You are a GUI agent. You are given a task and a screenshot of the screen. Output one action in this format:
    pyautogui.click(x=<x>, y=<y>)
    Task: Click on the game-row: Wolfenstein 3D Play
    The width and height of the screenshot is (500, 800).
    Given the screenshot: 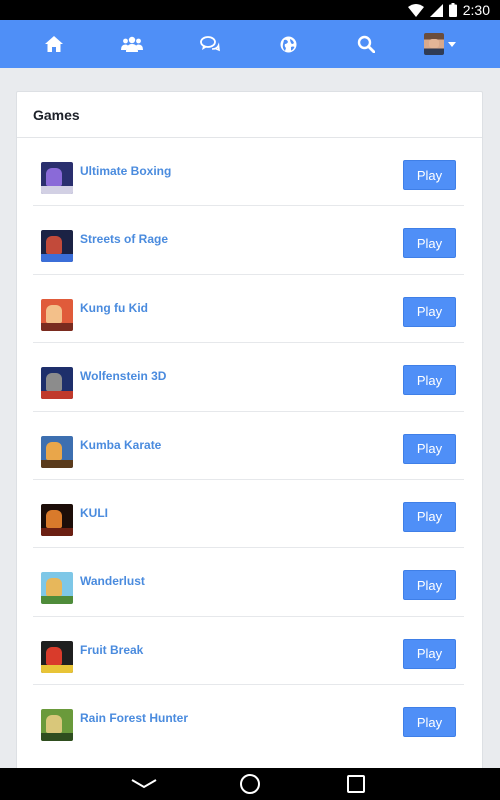 What is the action you would take?
    pyautogui.click(x=248, y=377)
    